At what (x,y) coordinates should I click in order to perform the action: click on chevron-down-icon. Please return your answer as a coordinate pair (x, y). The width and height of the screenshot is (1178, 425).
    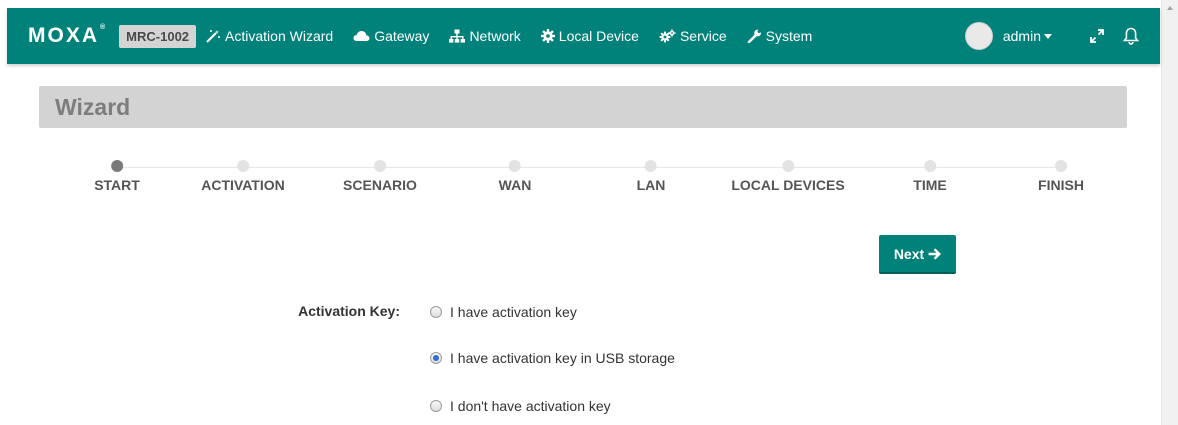
    Looking at the image, I should click on (1048, 36).